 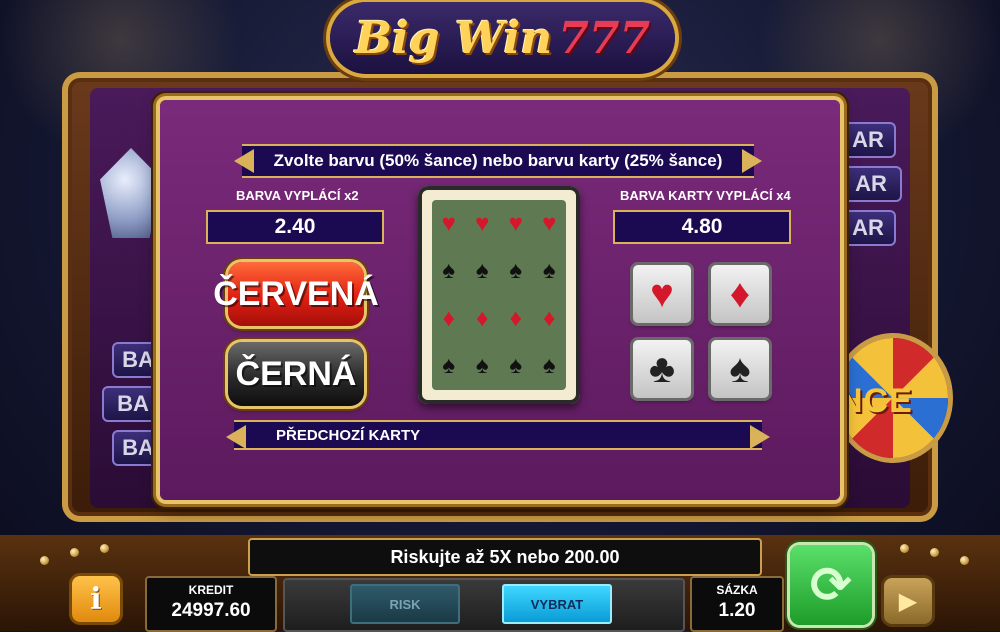 I want to click on spin-button: ⟳, so click(x=831, y=585).